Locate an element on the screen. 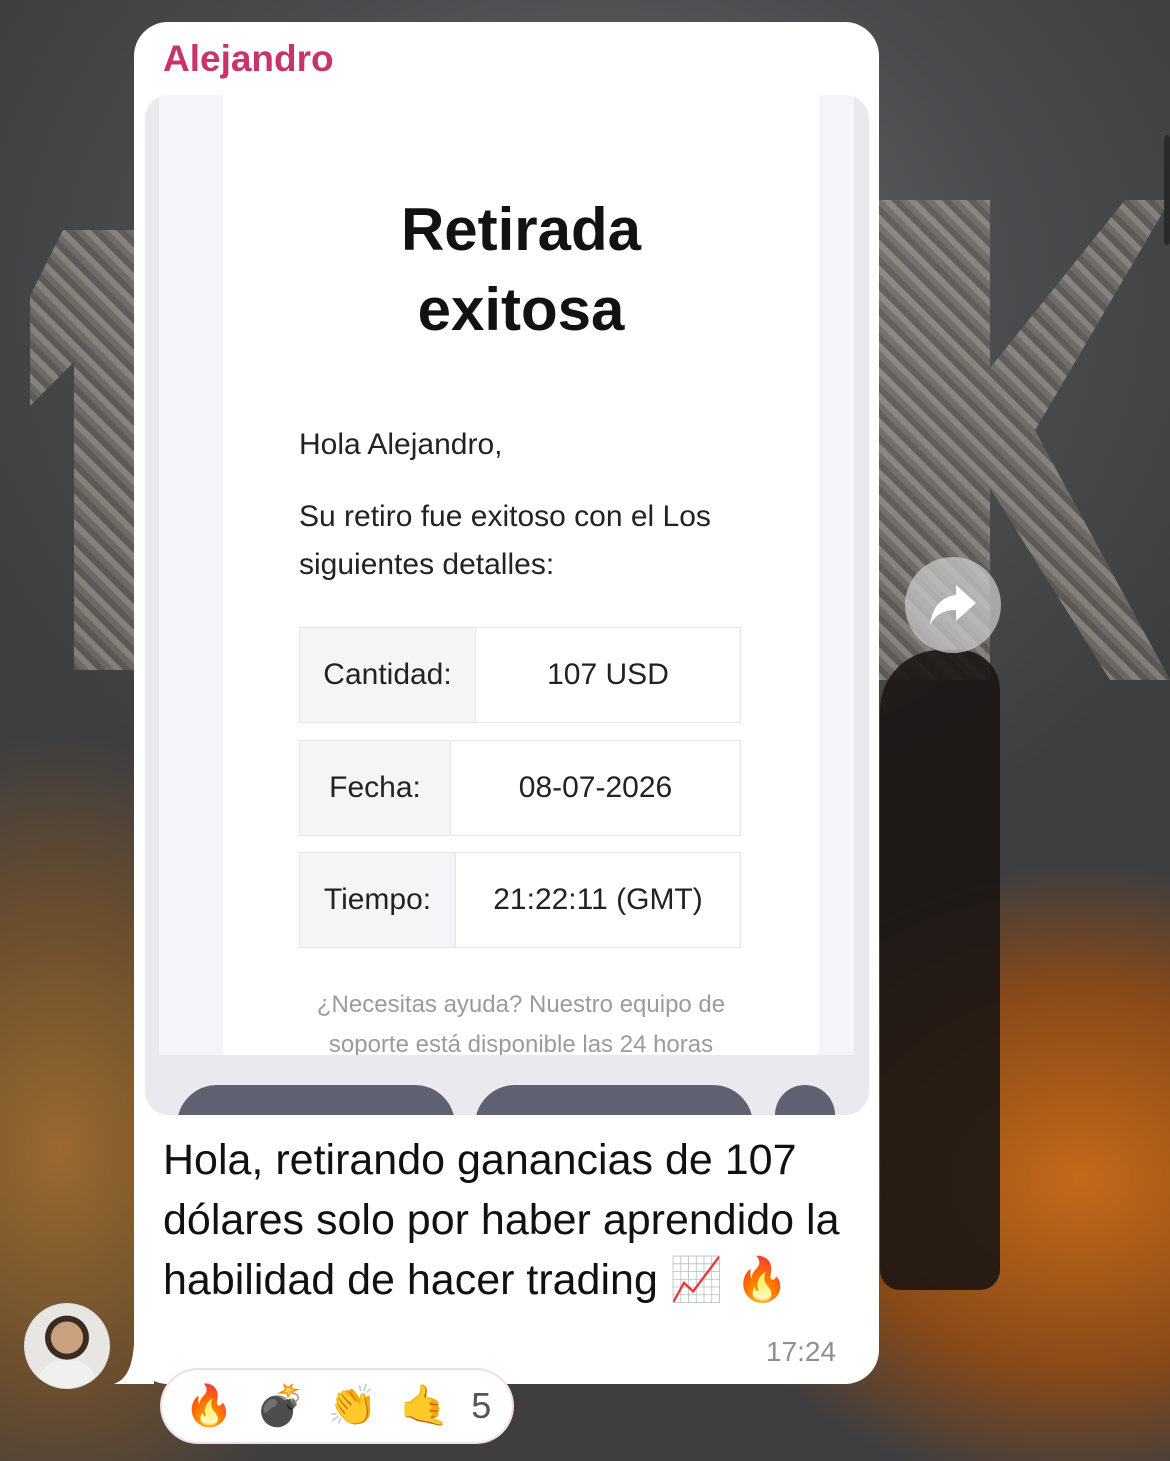  detail-label: Tiempo: is located at coordinates (378, 900).